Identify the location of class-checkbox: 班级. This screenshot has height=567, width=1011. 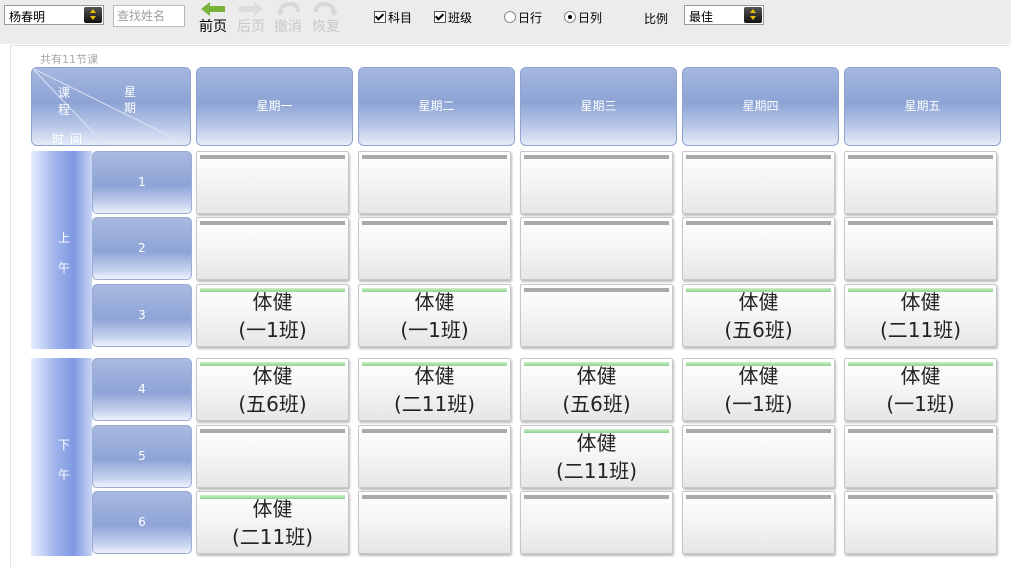
(453, 17).